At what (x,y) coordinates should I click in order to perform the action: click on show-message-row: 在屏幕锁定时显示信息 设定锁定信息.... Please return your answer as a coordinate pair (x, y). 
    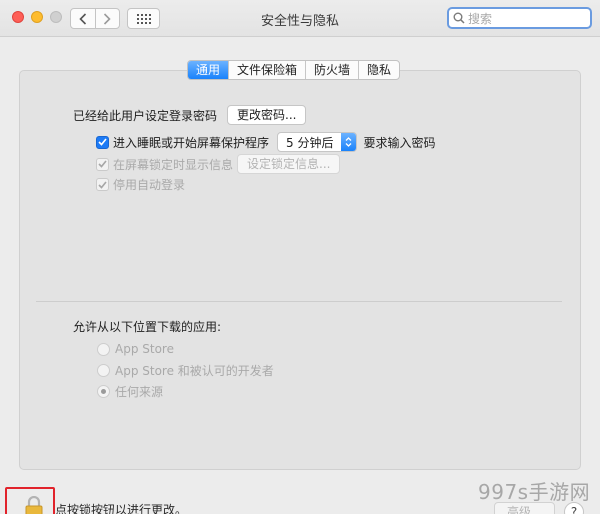
    Looking at the image, I should click on (218, 164).